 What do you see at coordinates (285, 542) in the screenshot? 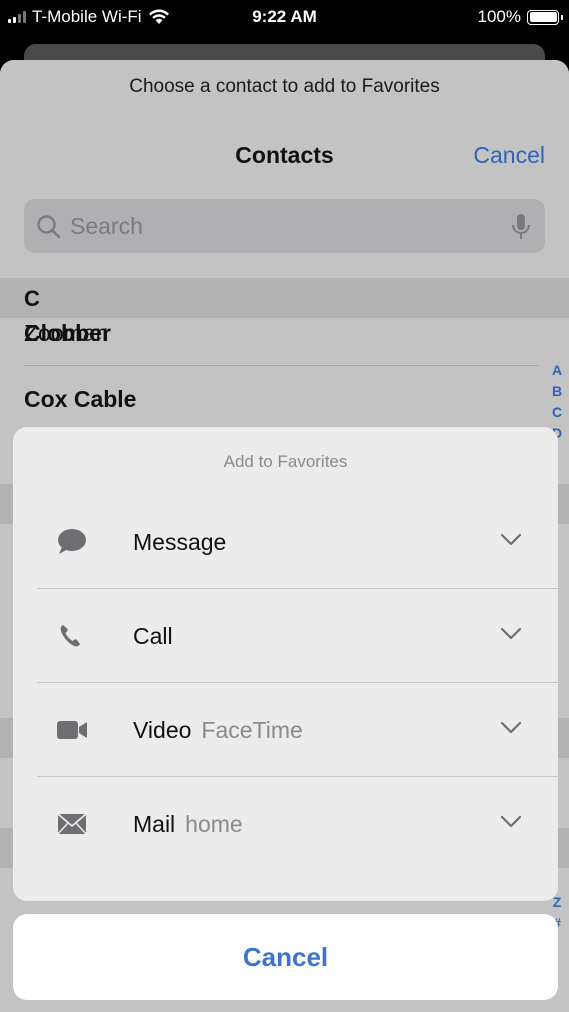
I see `option-message: Message` at bounding box center [285, 542].